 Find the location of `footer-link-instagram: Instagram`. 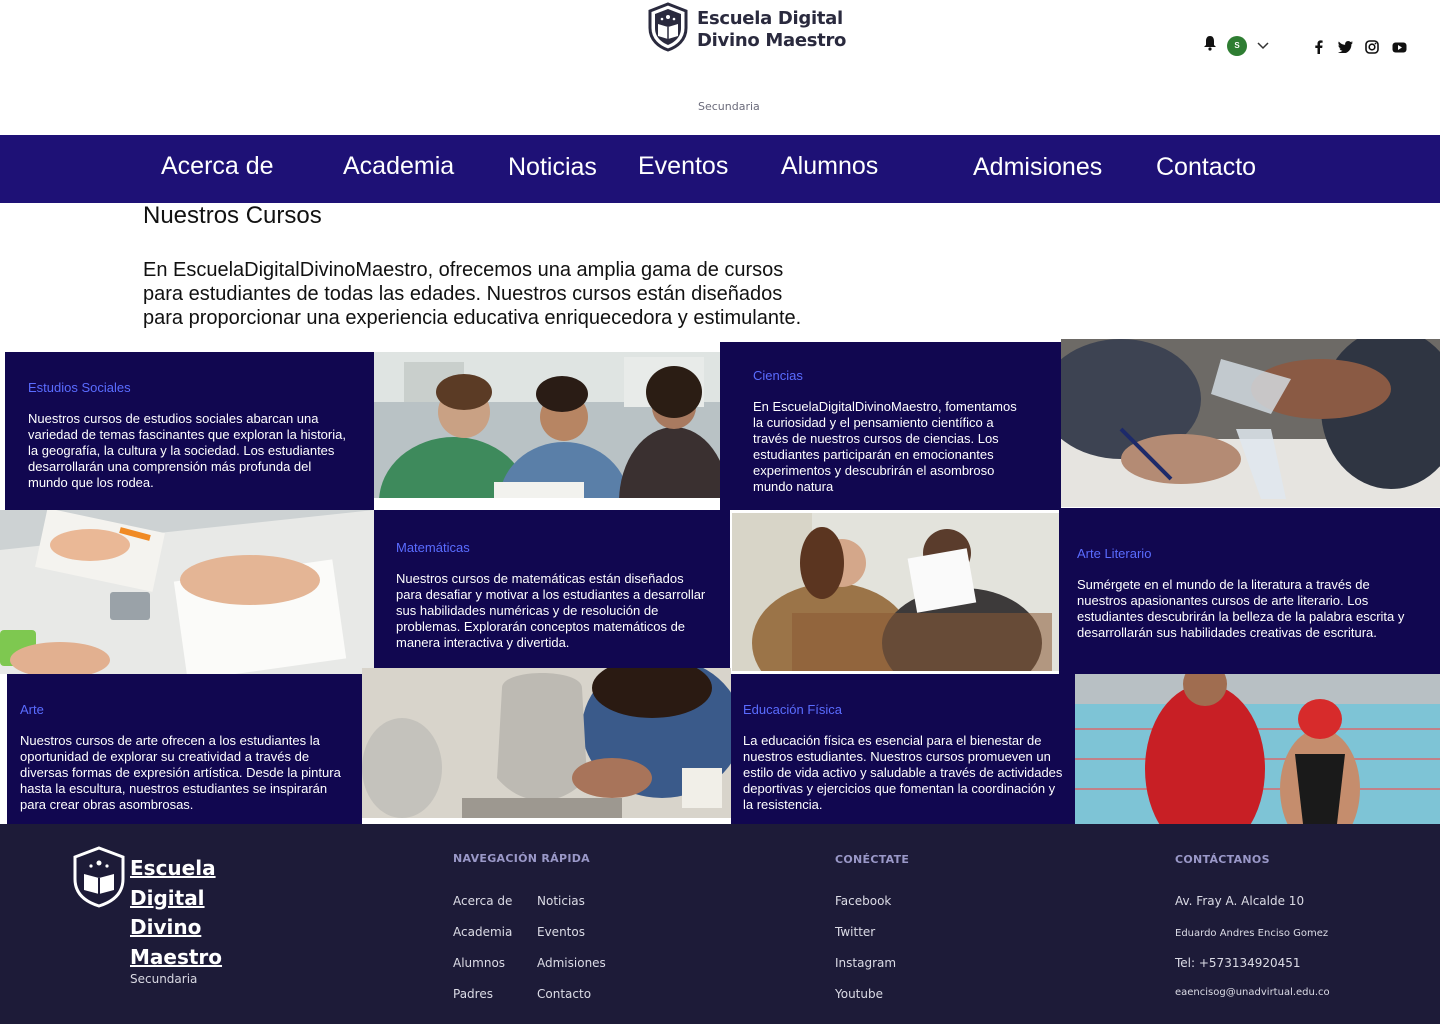

footer-link-instagram: Instagram is located at coordinates (865, 963).